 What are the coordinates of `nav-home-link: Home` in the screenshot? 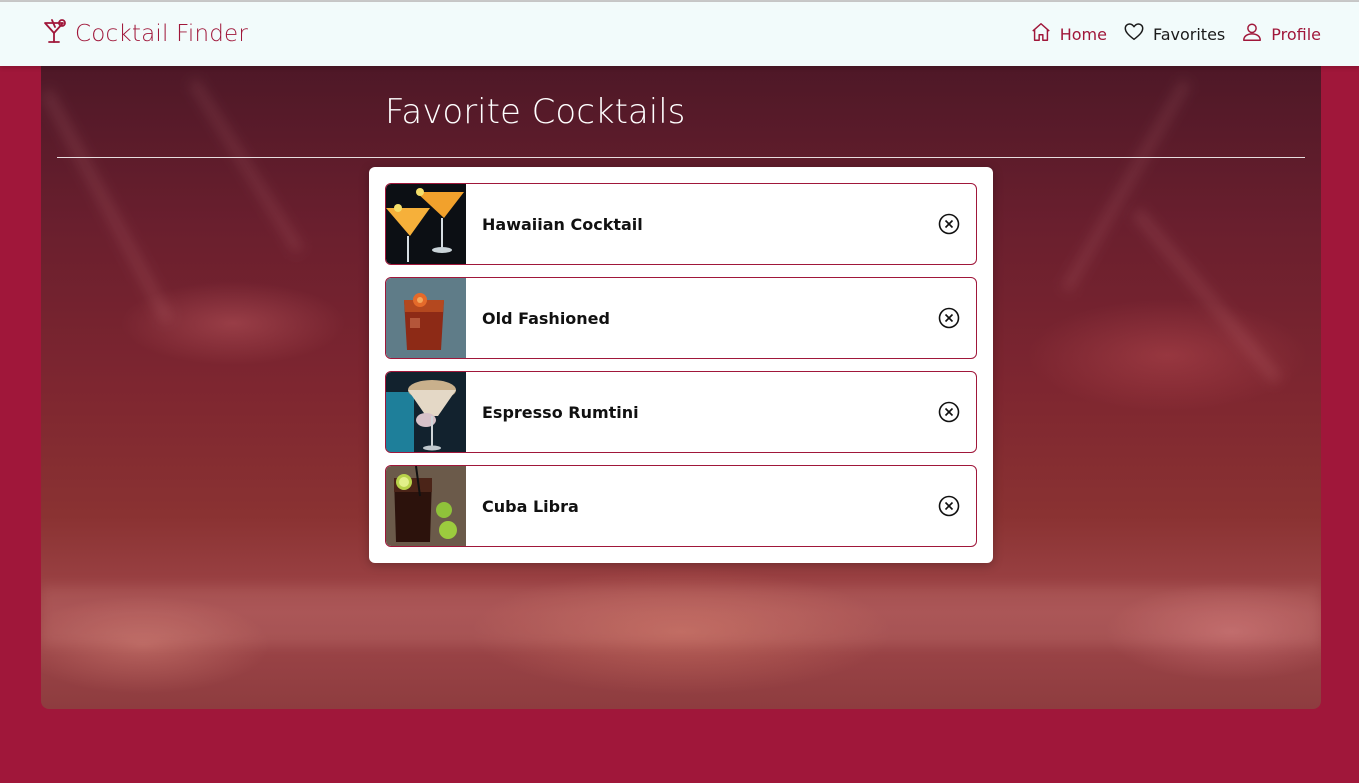 It's located at (1068, 34).